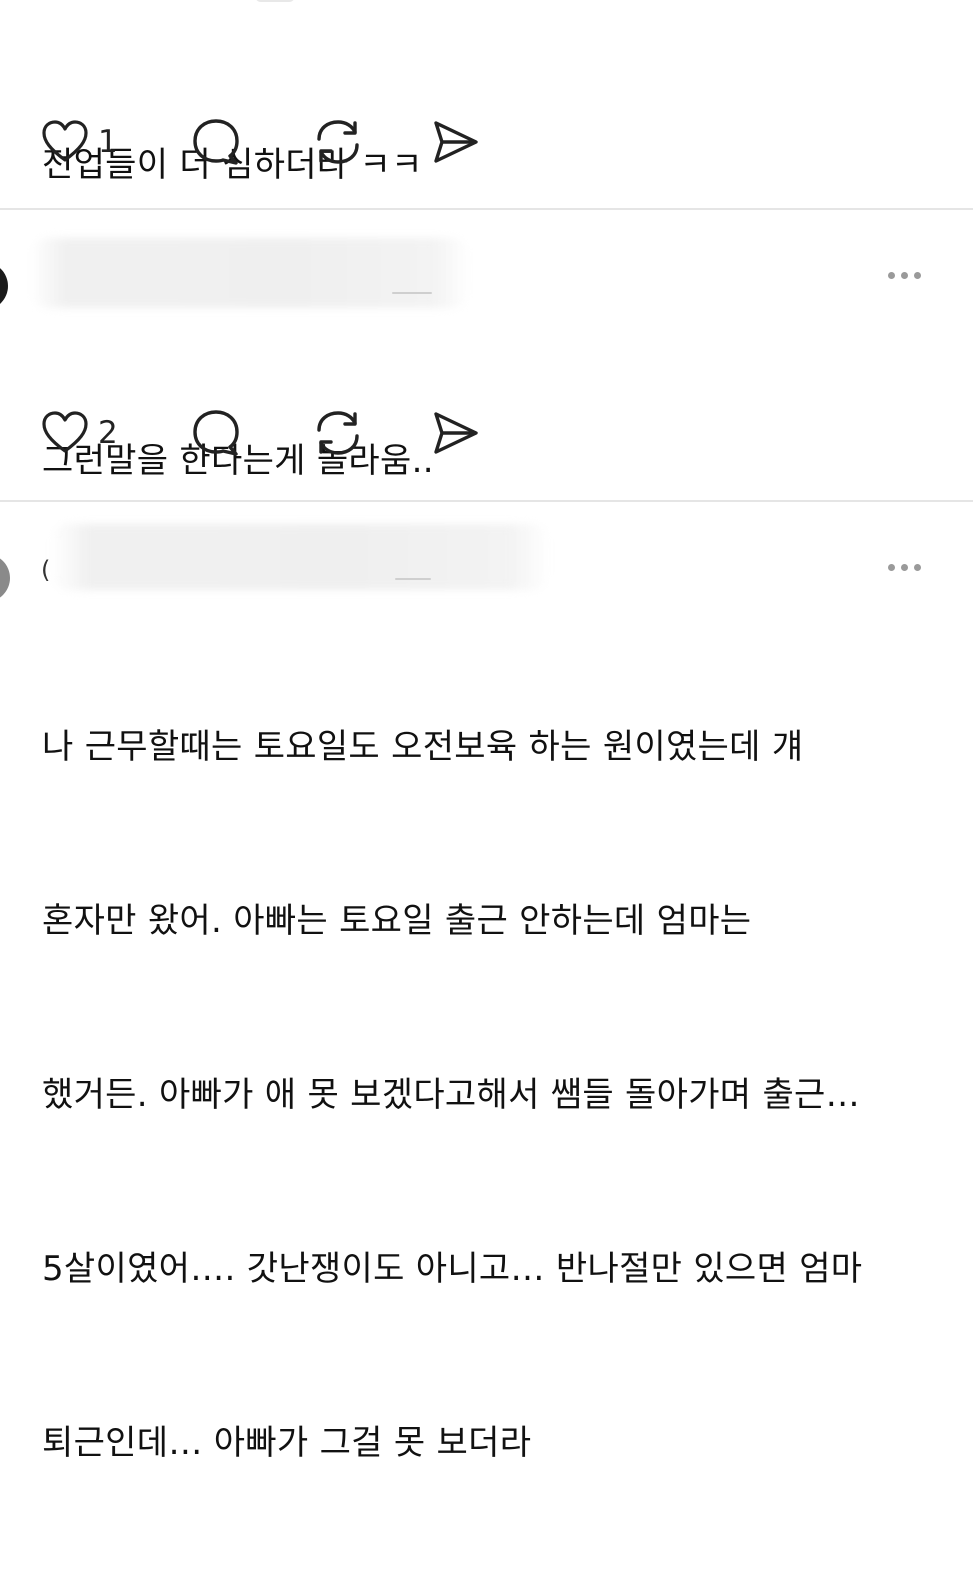  I want to click on post-text-line: 혼자만 왔어. 아빠는 토요일 출근 안하는데 엄마는, so click(397, 921).